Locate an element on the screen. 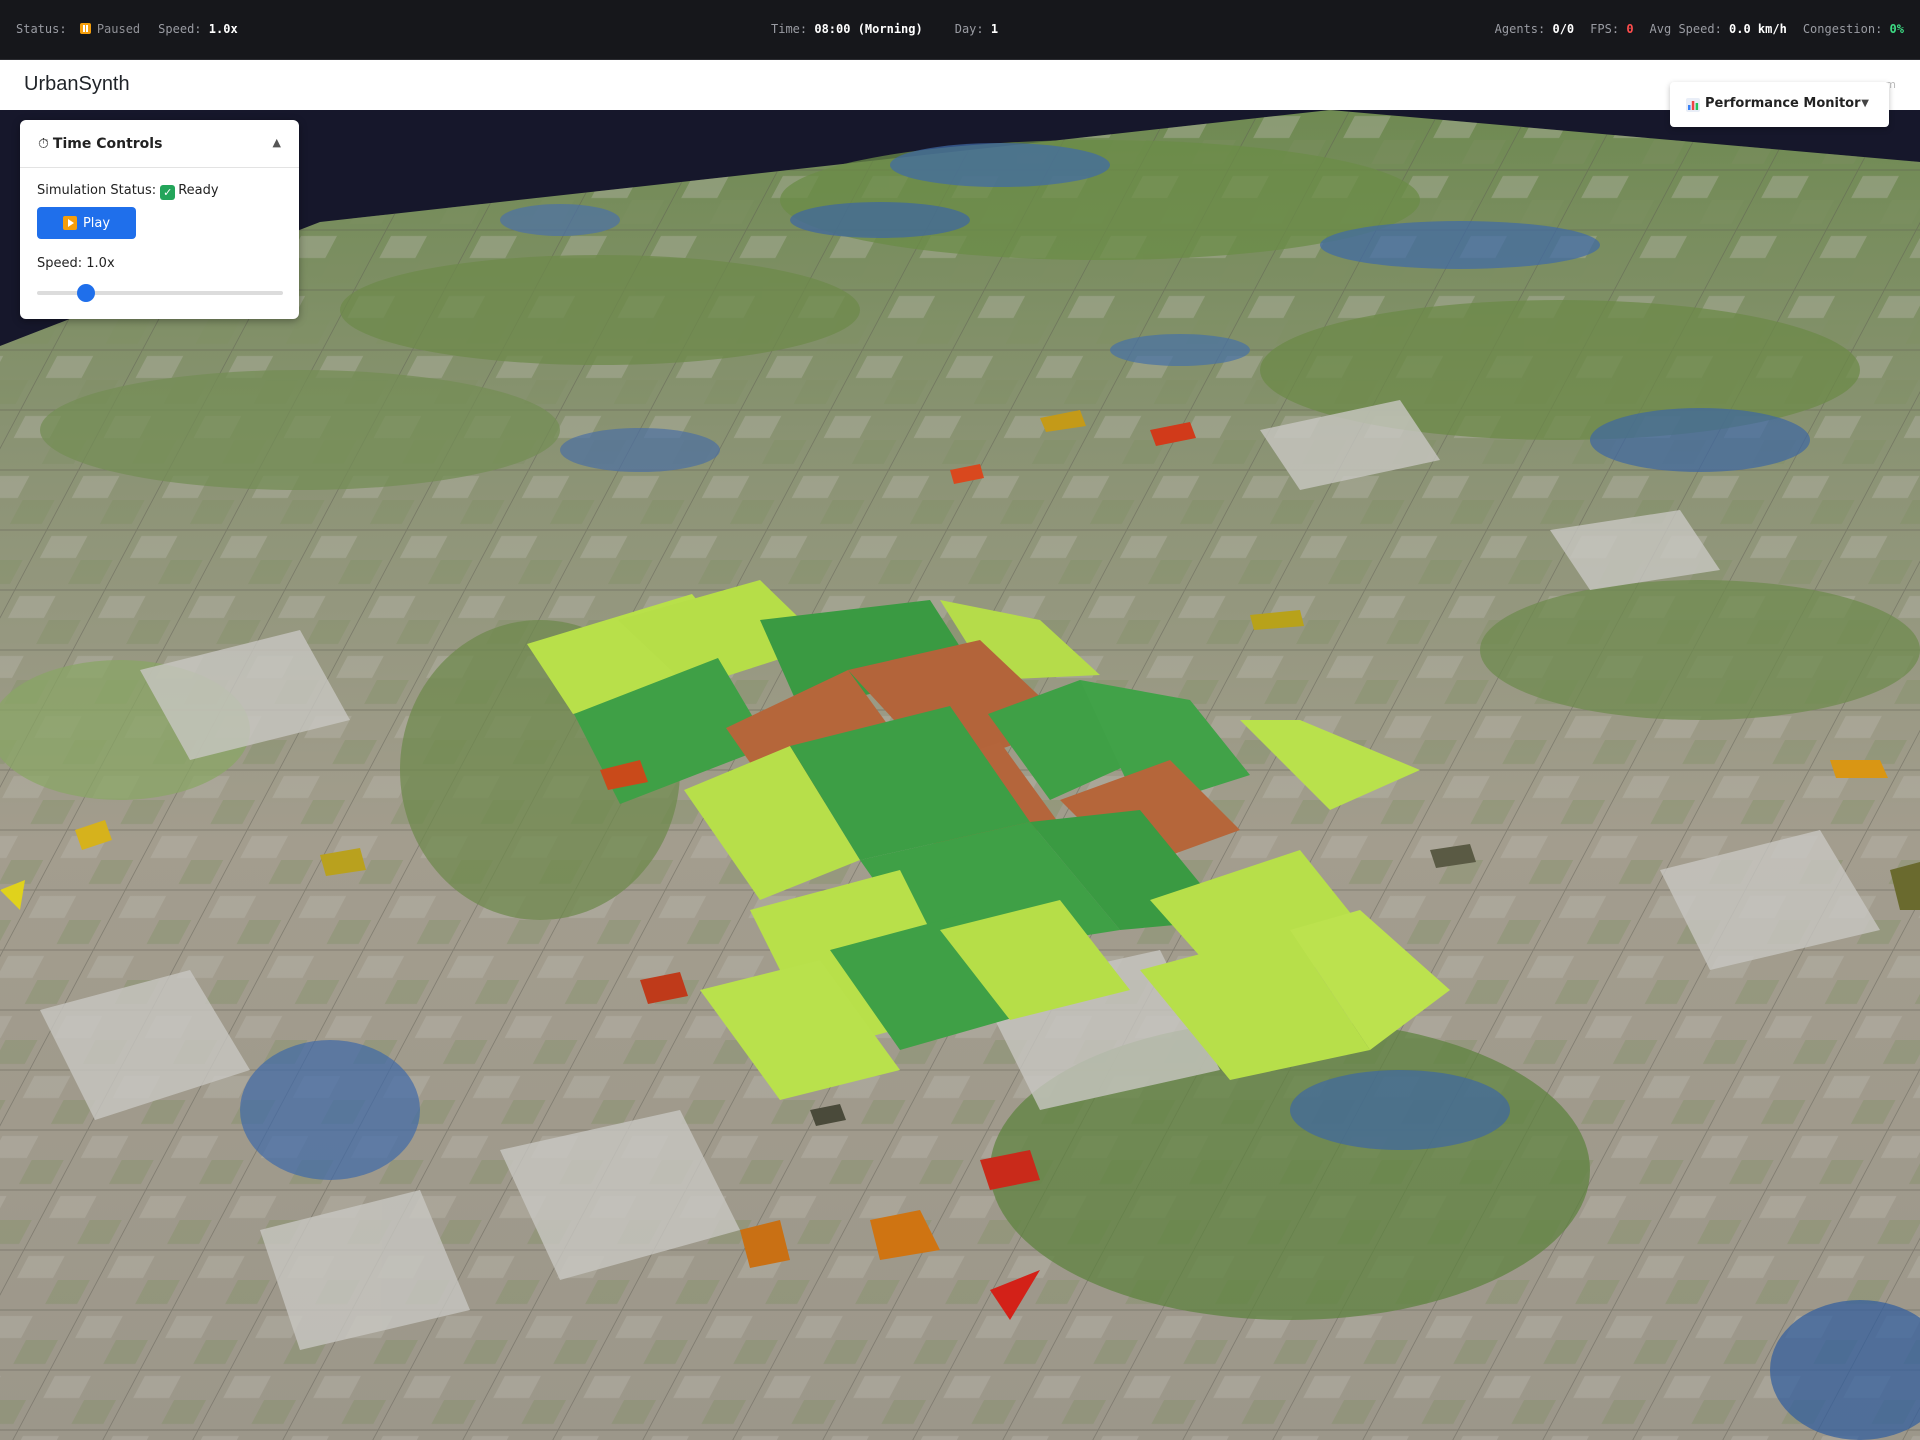 This screenshot has width=1920, height=1440. congestion-value: 0% is located at coordinates (1896, 28).